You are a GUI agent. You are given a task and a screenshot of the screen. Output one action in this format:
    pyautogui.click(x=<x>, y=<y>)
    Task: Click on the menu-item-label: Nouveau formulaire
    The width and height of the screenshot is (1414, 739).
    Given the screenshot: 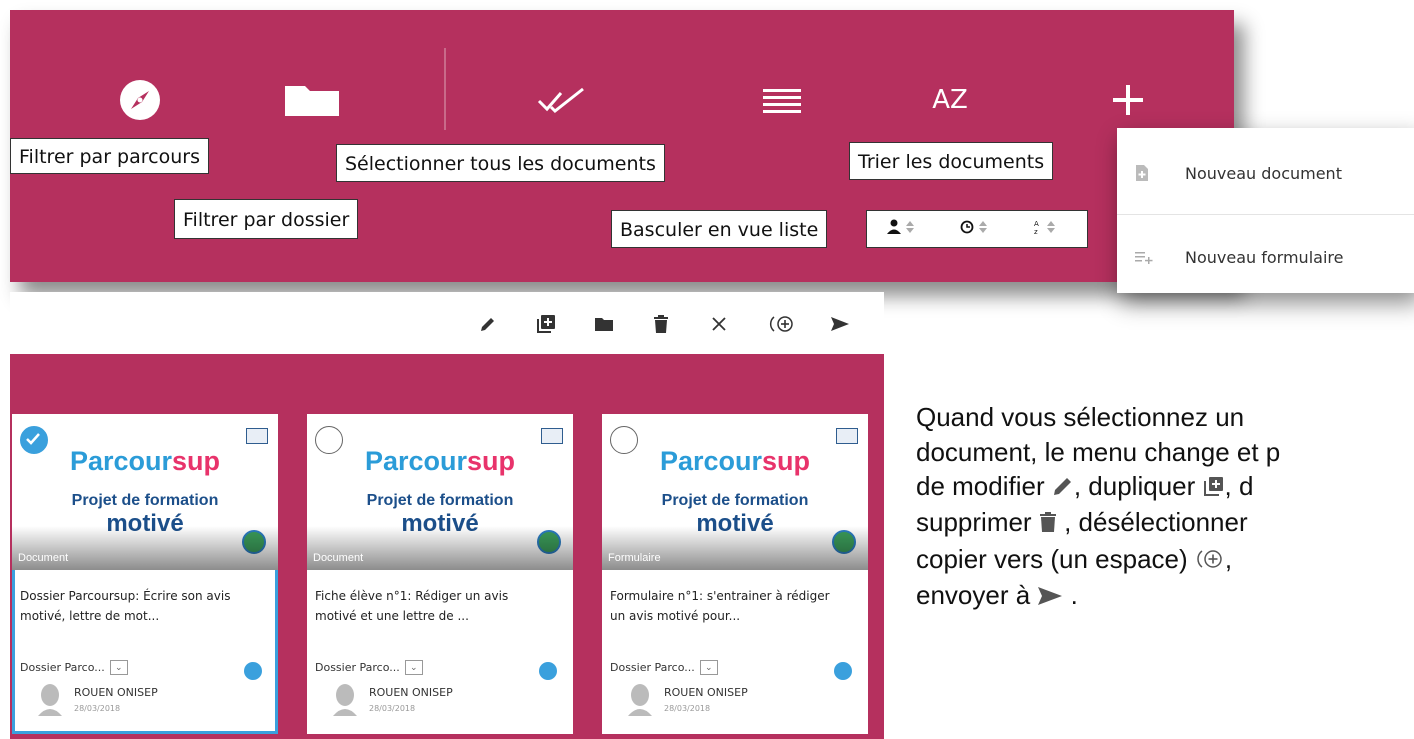 What is the action you would take?
    pyautogui.click(x=1264, y=257)
    